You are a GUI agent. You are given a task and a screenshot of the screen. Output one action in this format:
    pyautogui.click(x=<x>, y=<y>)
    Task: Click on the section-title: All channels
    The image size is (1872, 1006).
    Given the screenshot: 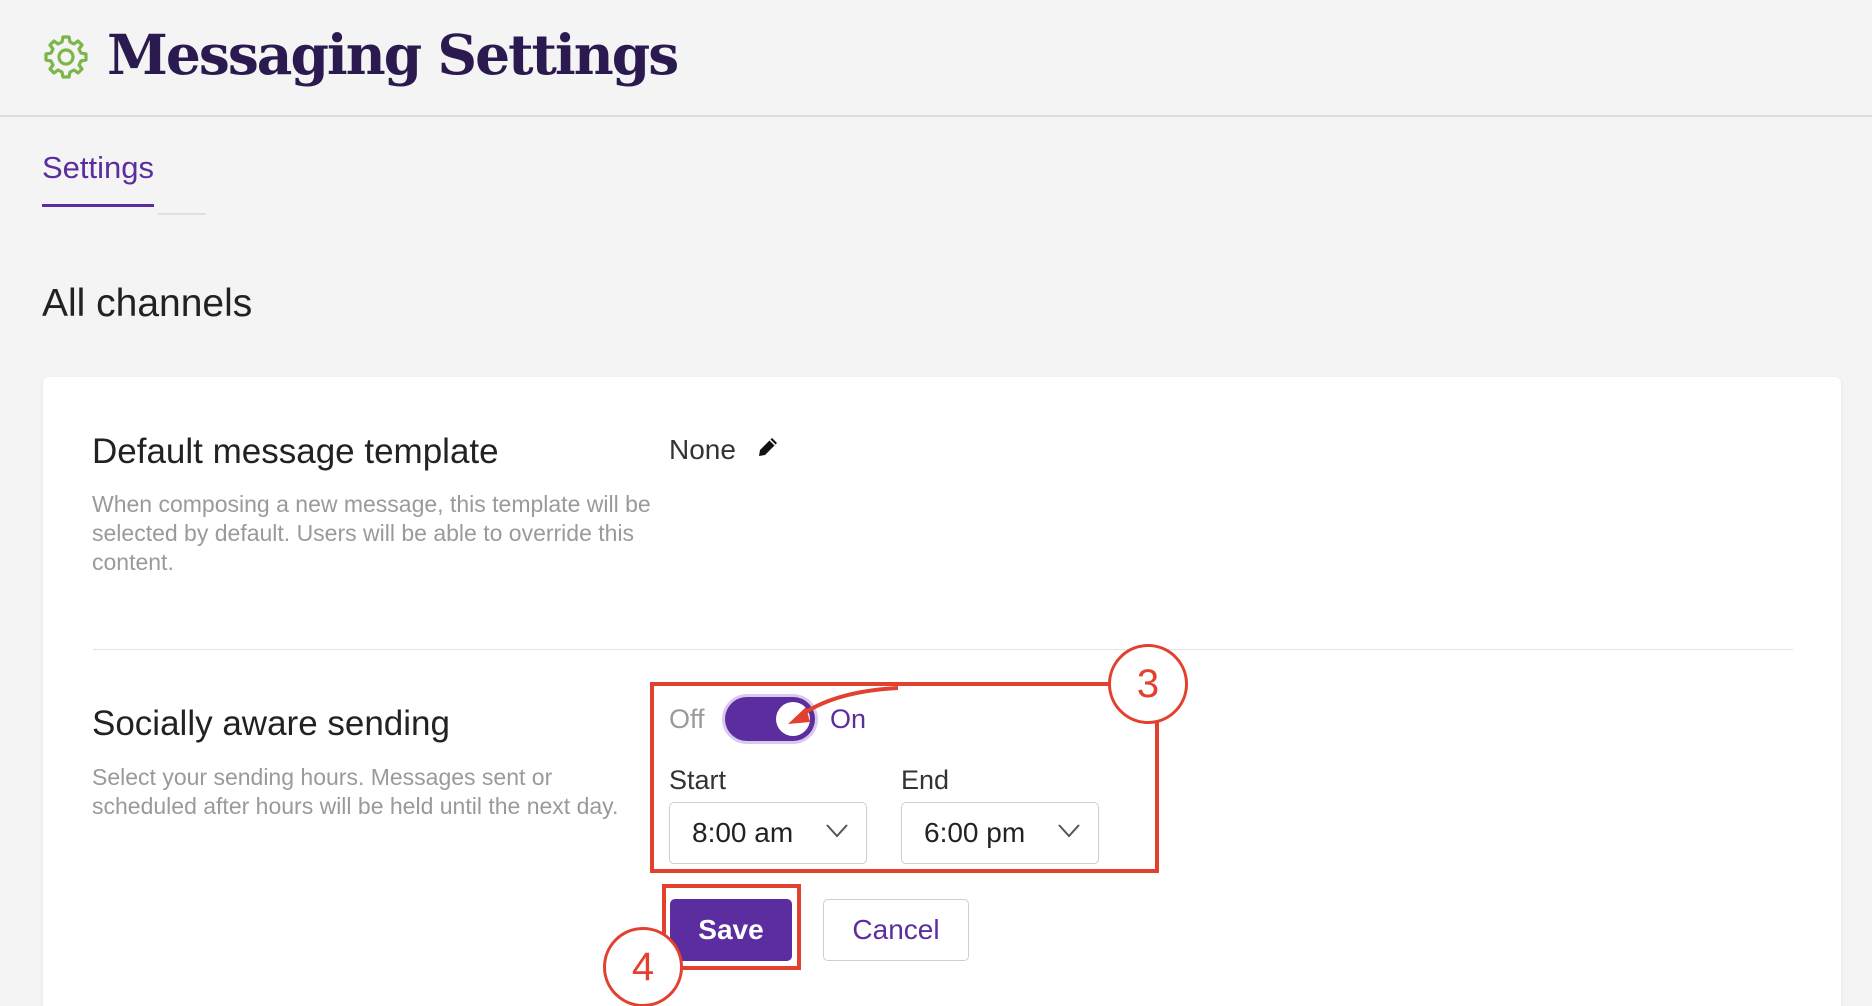 What is the action you would take?
    pyautogui.click(x=147, y=303)
    